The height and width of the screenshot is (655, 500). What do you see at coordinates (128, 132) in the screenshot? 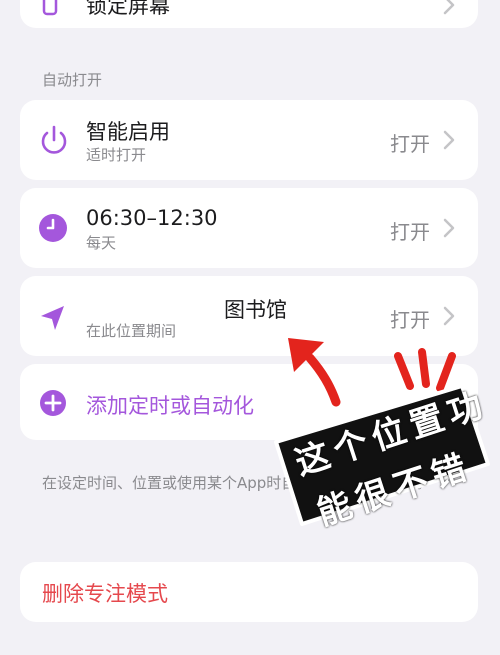
I see `smart-activation-title: 智能启用` at bounding box center [128, 132].